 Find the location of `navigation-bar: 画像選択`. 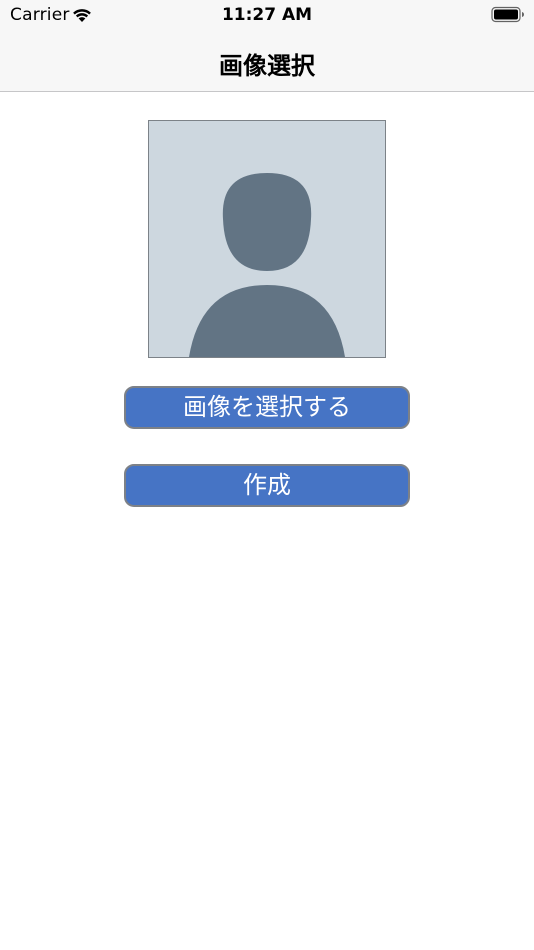

navigation-bar: 画像選択 is located at coordinates (267, 61).